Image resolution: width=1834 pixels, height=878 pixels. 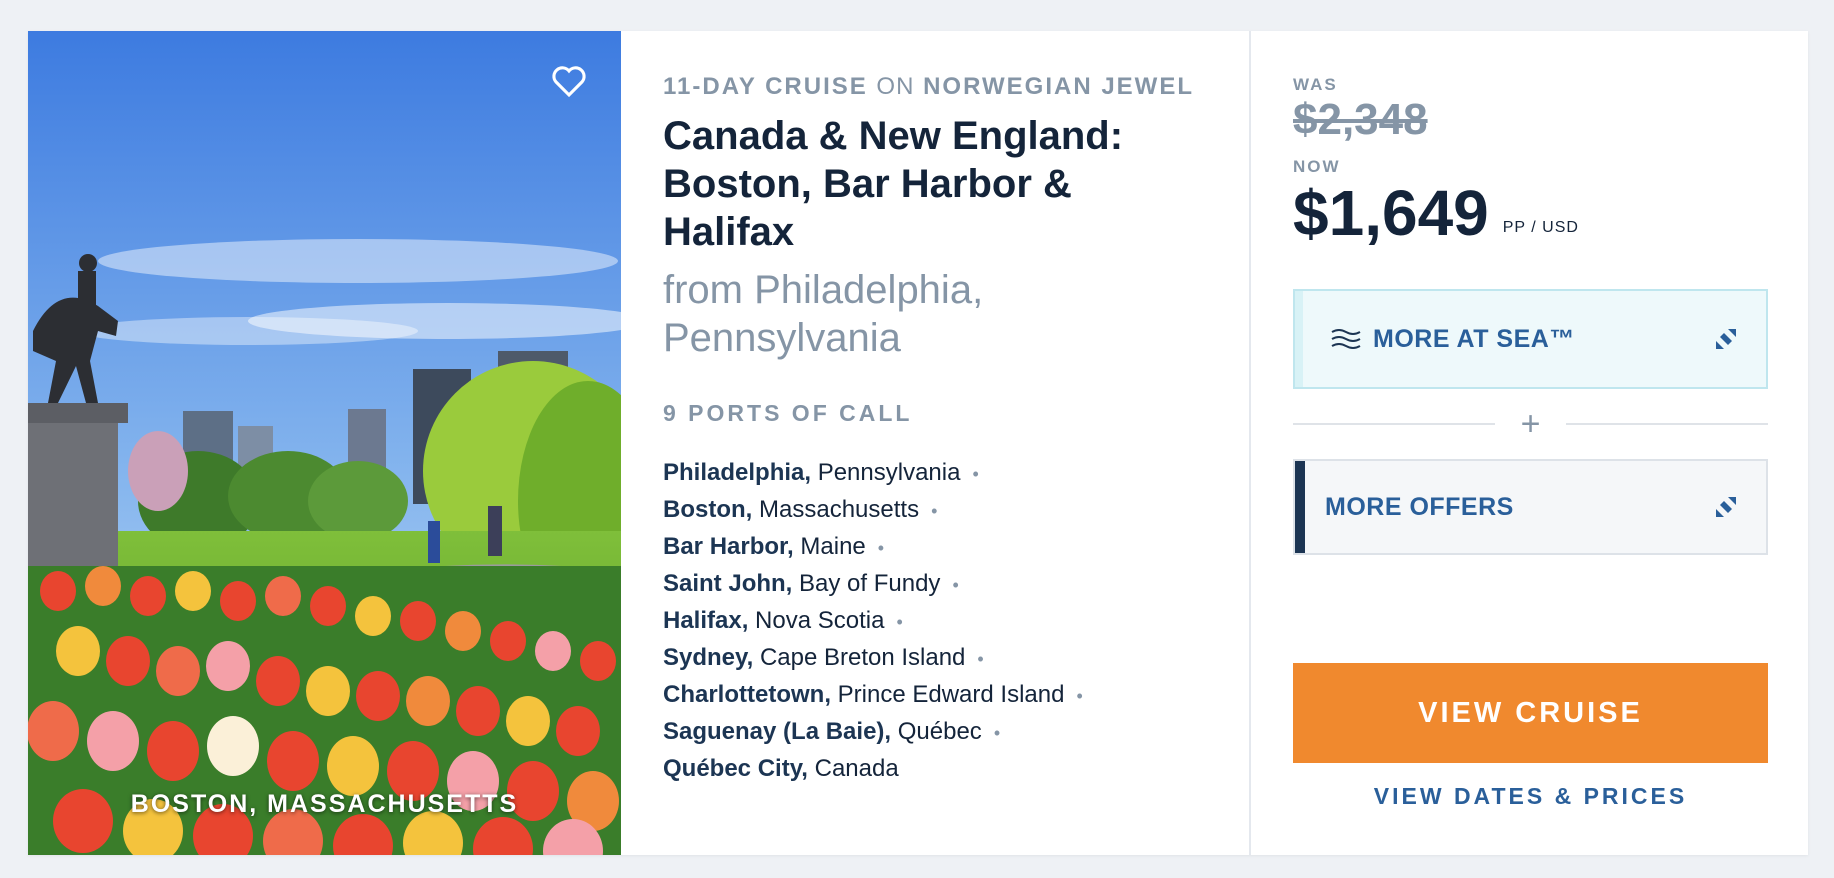 I want to click on view-cruise-button: VIEW CRUISE, so click(x=1530, y=713).